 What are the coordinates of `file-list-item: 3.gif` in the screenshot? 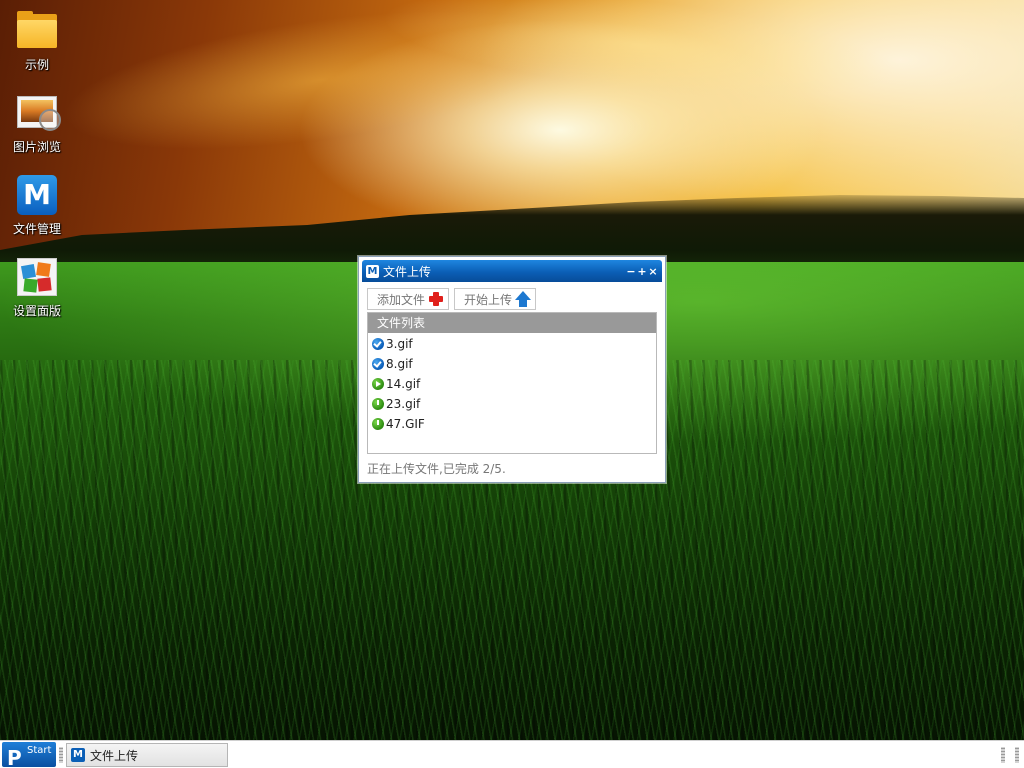 It's located at (512, 344).